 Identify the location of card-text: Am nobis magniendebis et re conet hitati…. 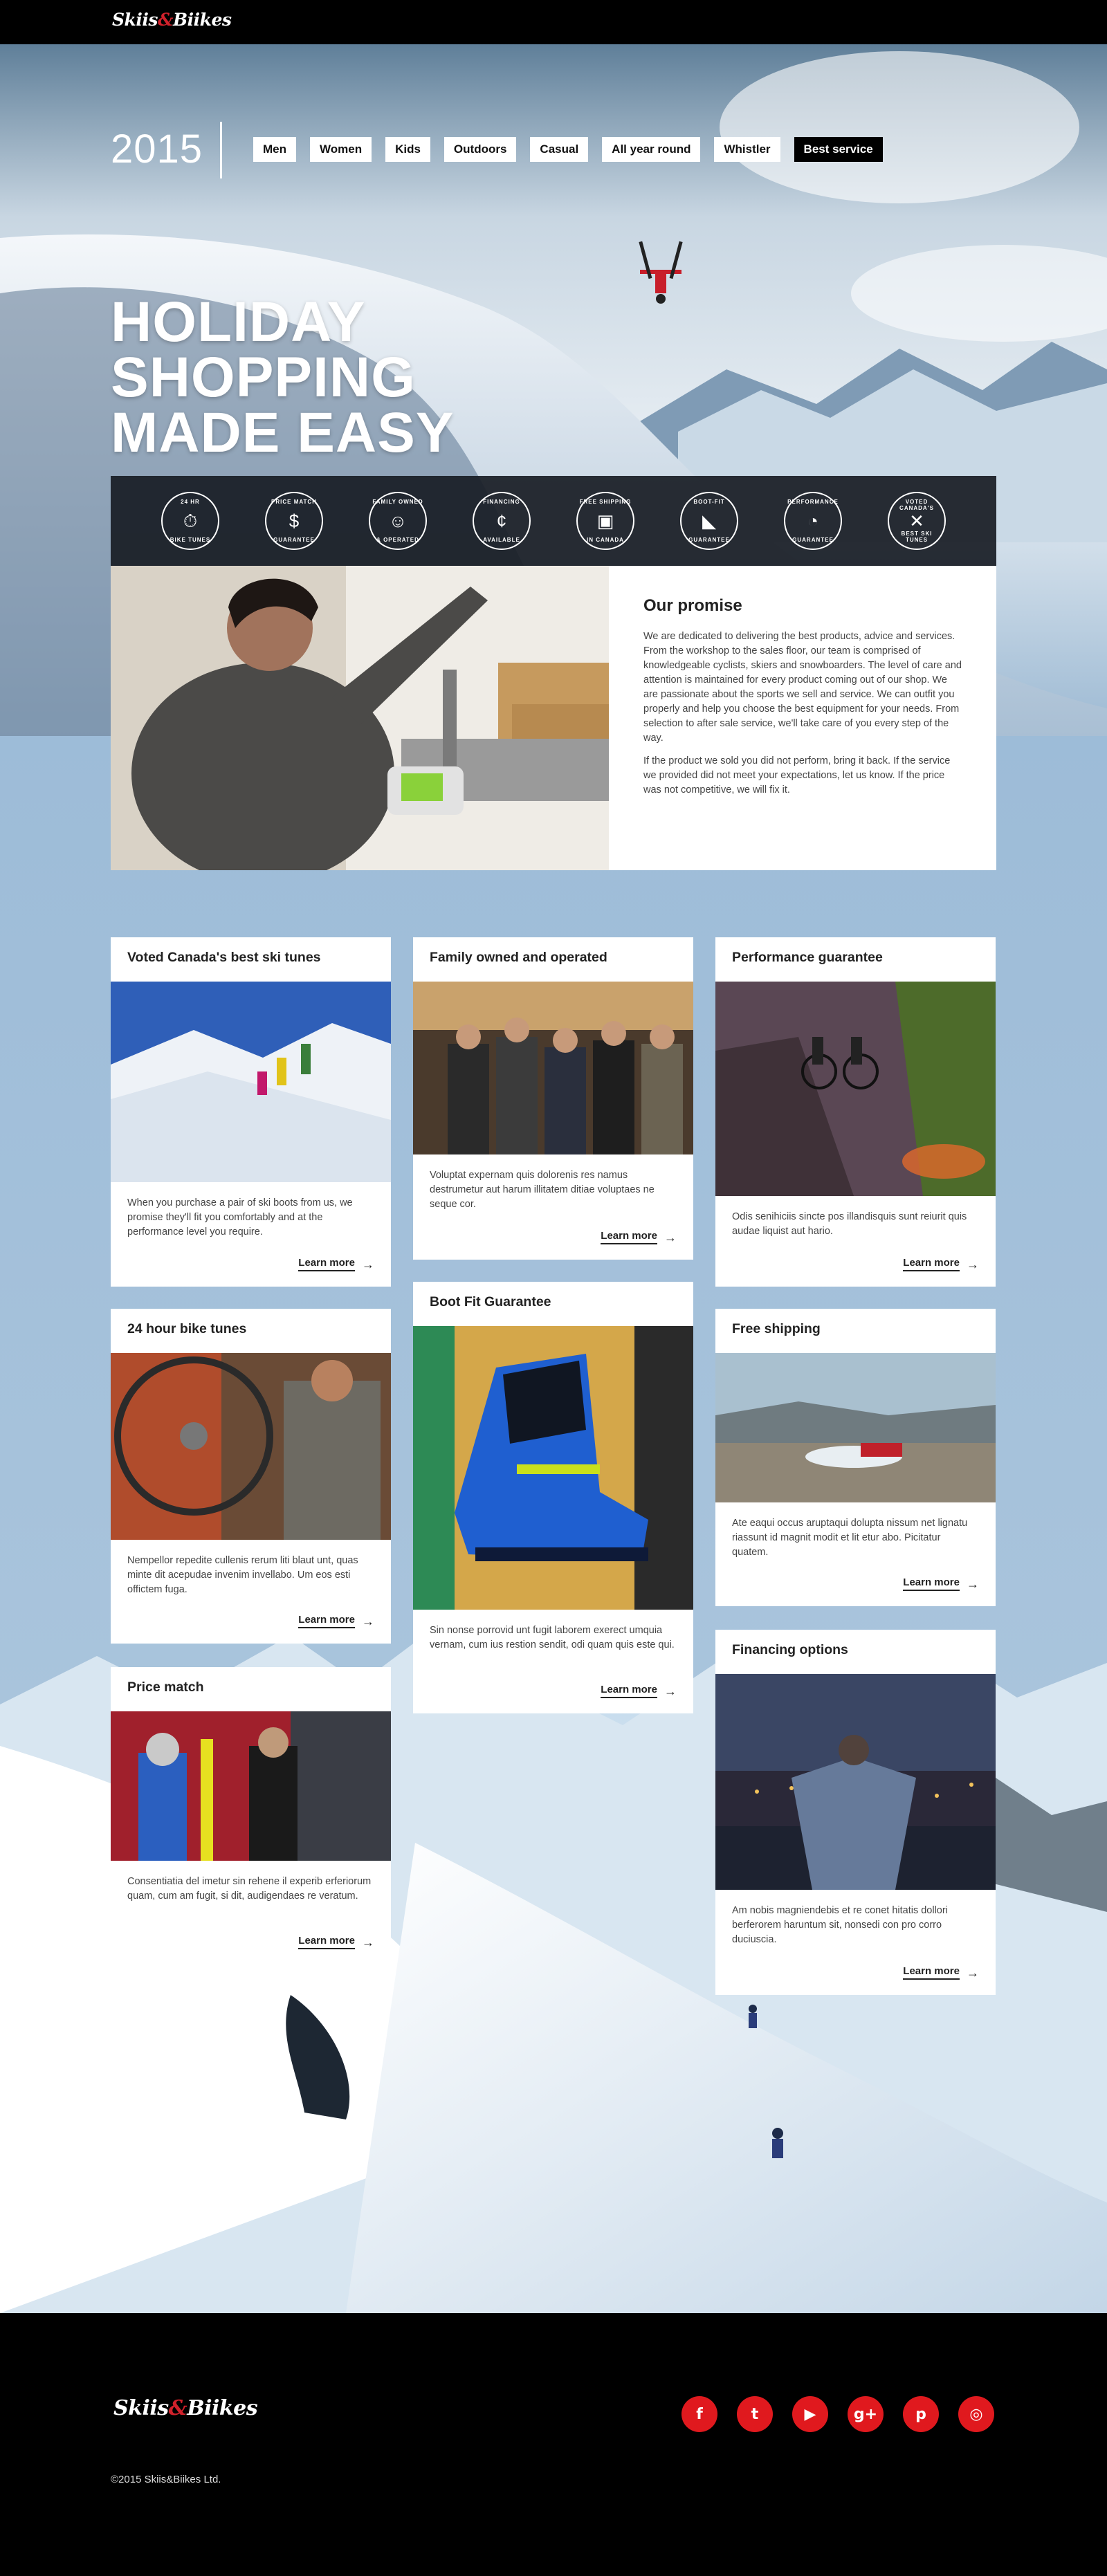
(840, 1925).